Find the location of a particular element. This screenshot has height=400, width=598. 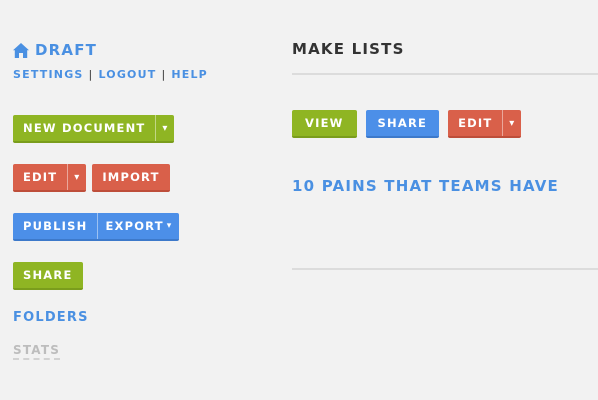

logout-link: LOGOUT is located at coordinates (127, 74).